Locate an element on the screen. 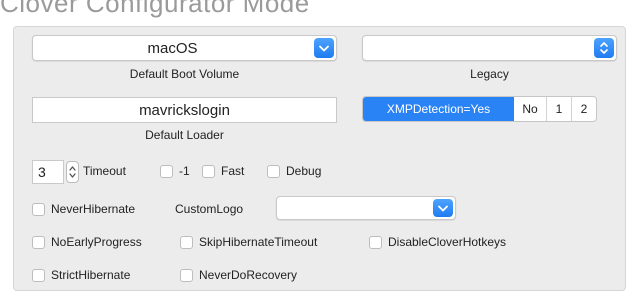  strict-hibernate-label: StrictHibernate is located at coordinates (91, 275).